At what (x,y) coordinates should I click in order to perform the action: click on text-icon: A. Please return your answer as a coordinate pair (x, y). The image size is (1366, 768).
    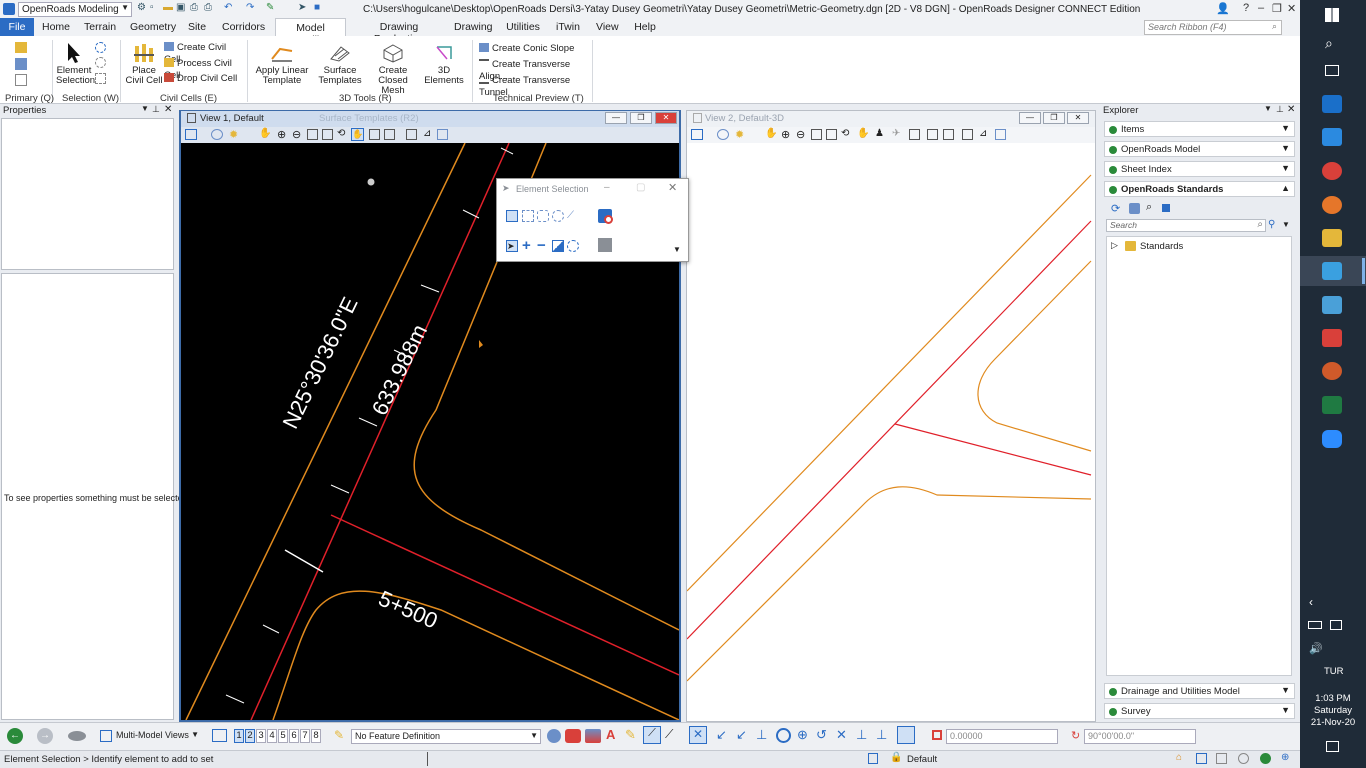
    Looking at the image, I should click on (610, 734).